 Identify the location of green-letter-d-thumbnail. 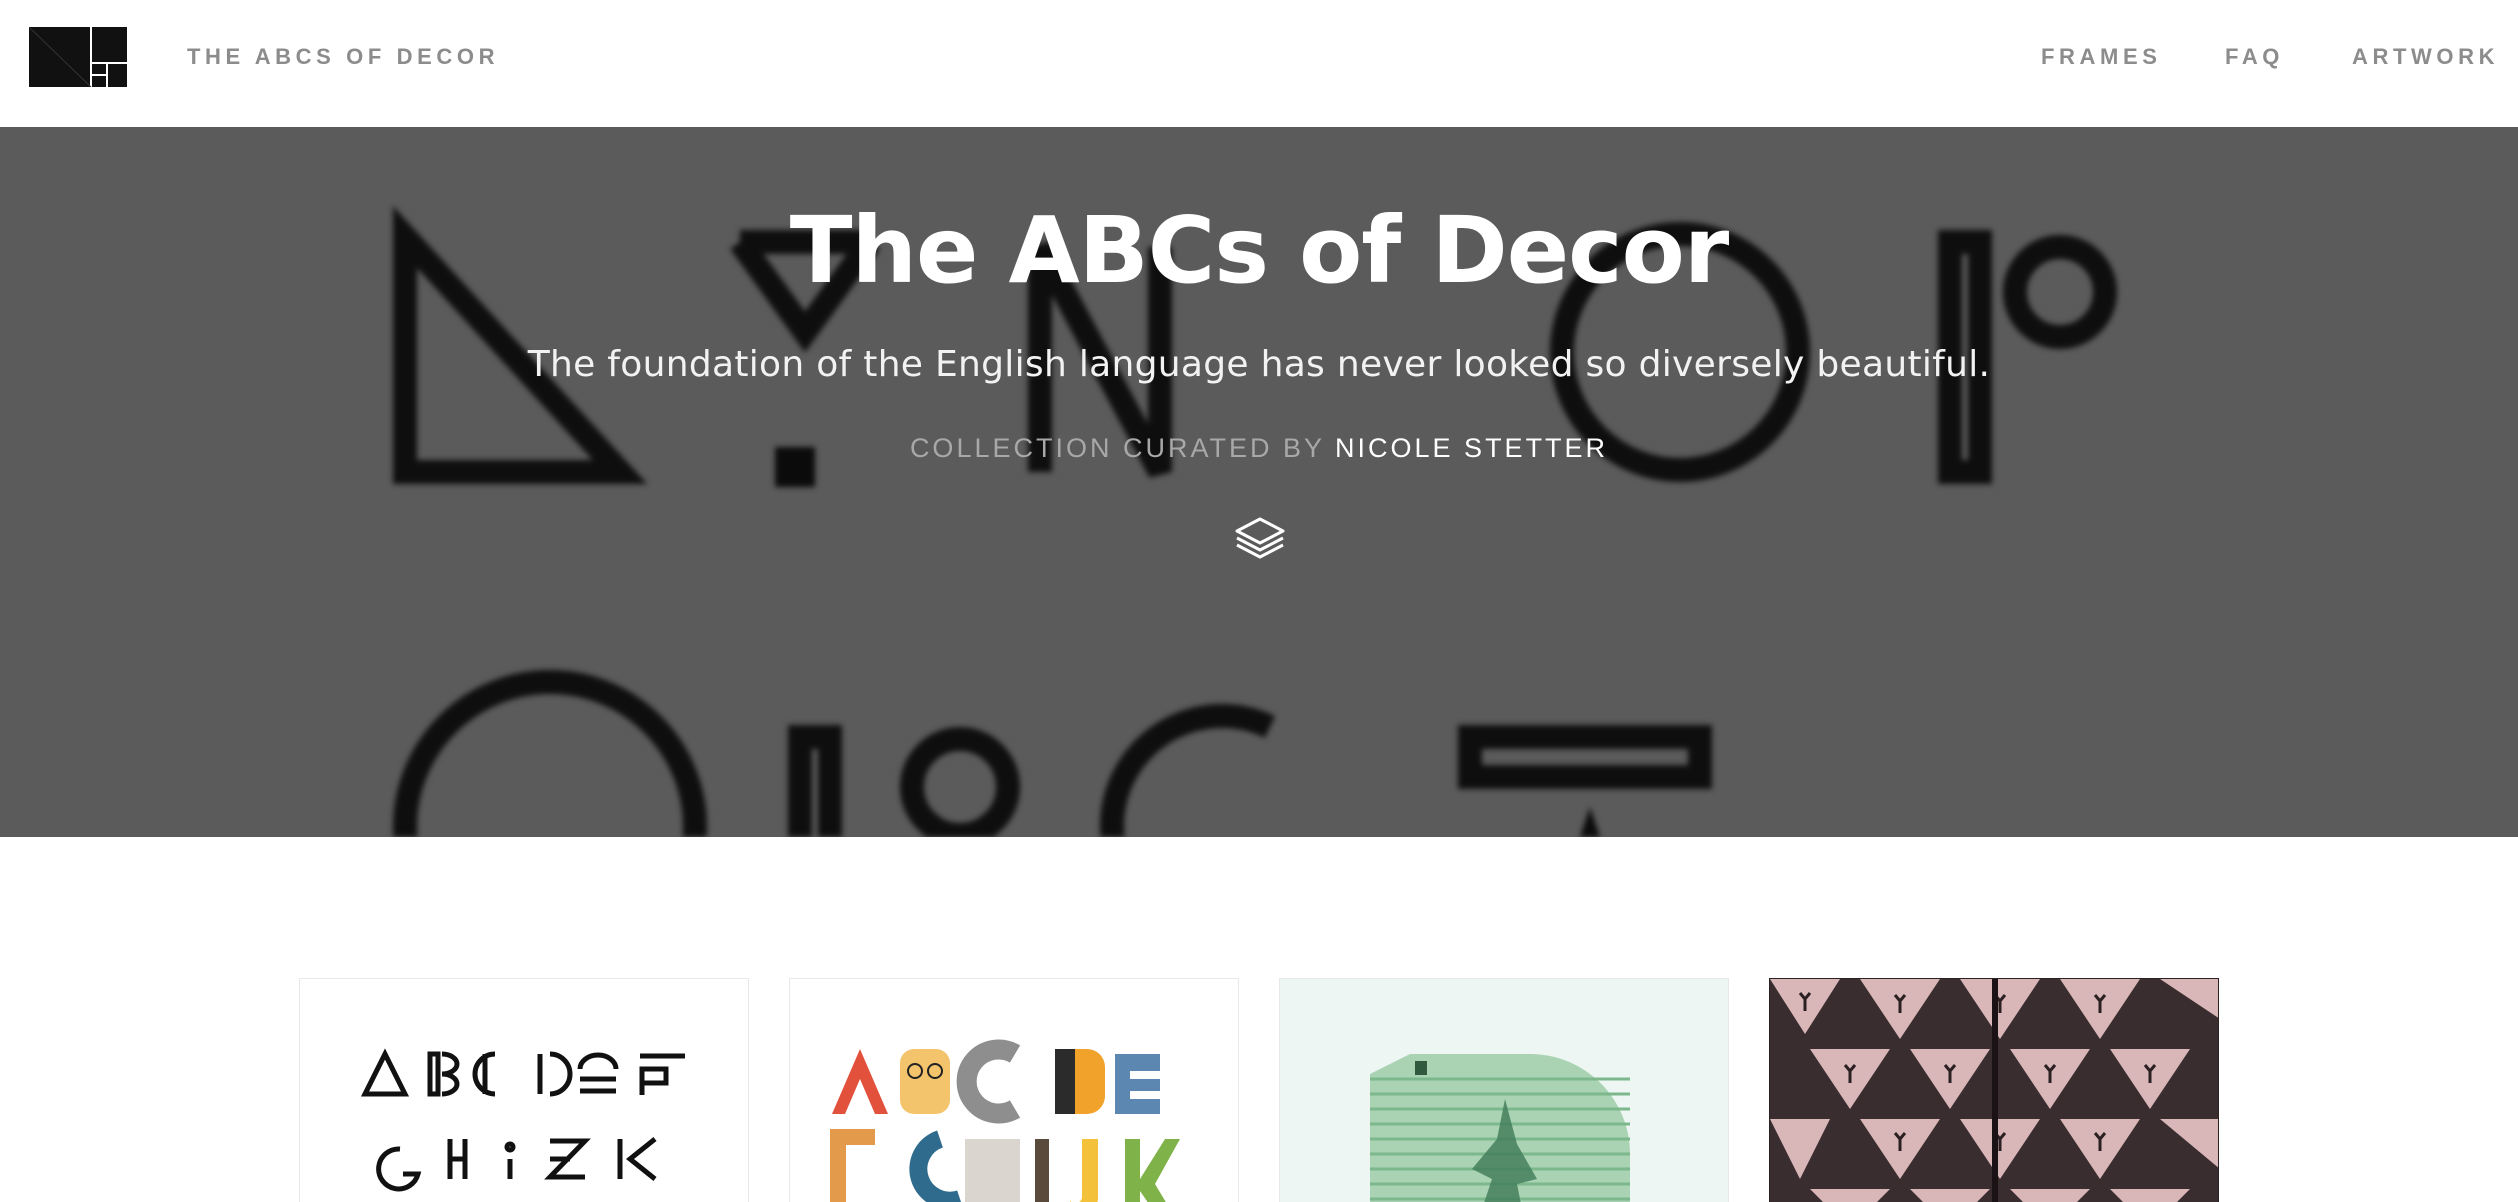
(1504, 1090).